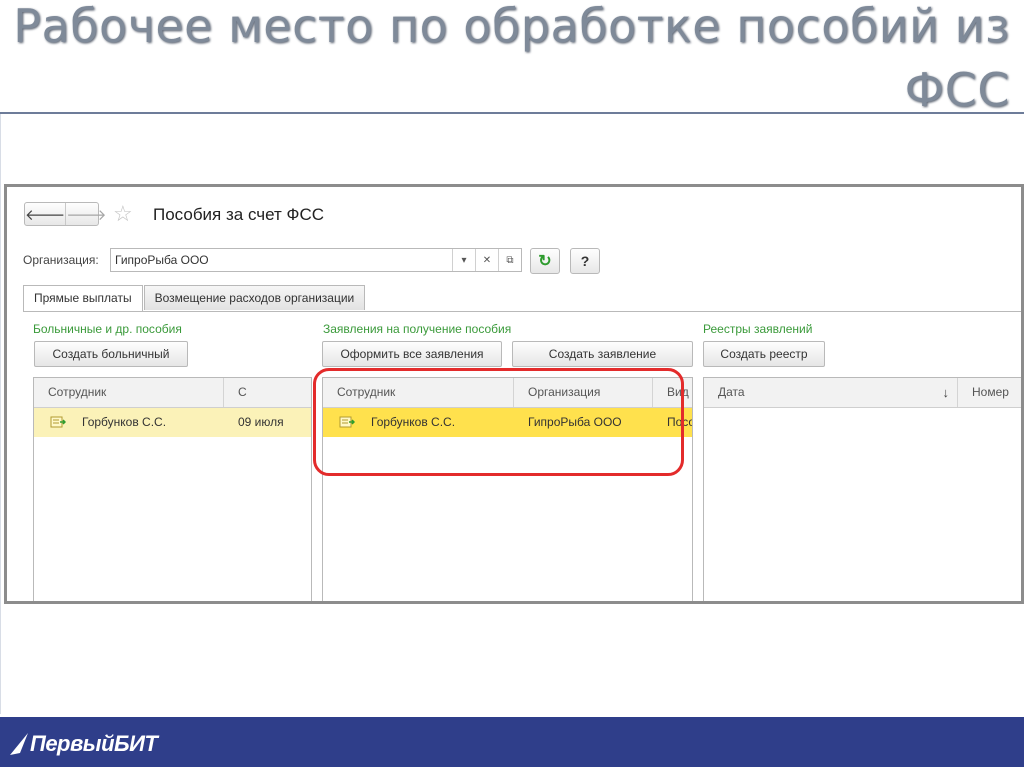 Image resolution: width=1024 pixels, height=767 pixels. What do you see at coordinates (61, 260) in the screenshot?
I see `organization-label: Организация:` at bounding box center [61, 260].